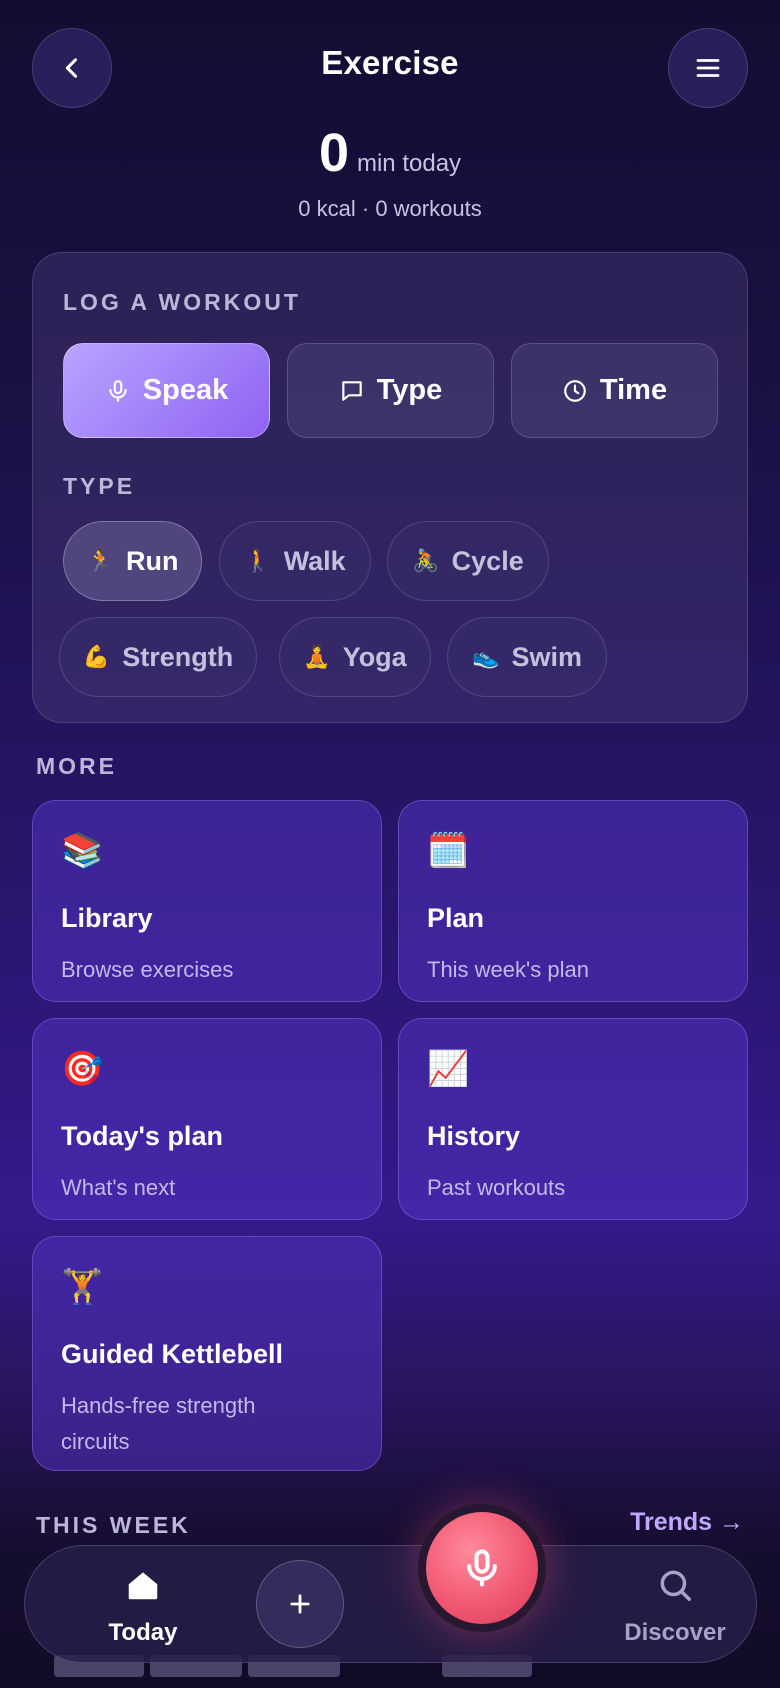 The image size is (780, 1688). I want to click on menu-button, so click(708, 68).